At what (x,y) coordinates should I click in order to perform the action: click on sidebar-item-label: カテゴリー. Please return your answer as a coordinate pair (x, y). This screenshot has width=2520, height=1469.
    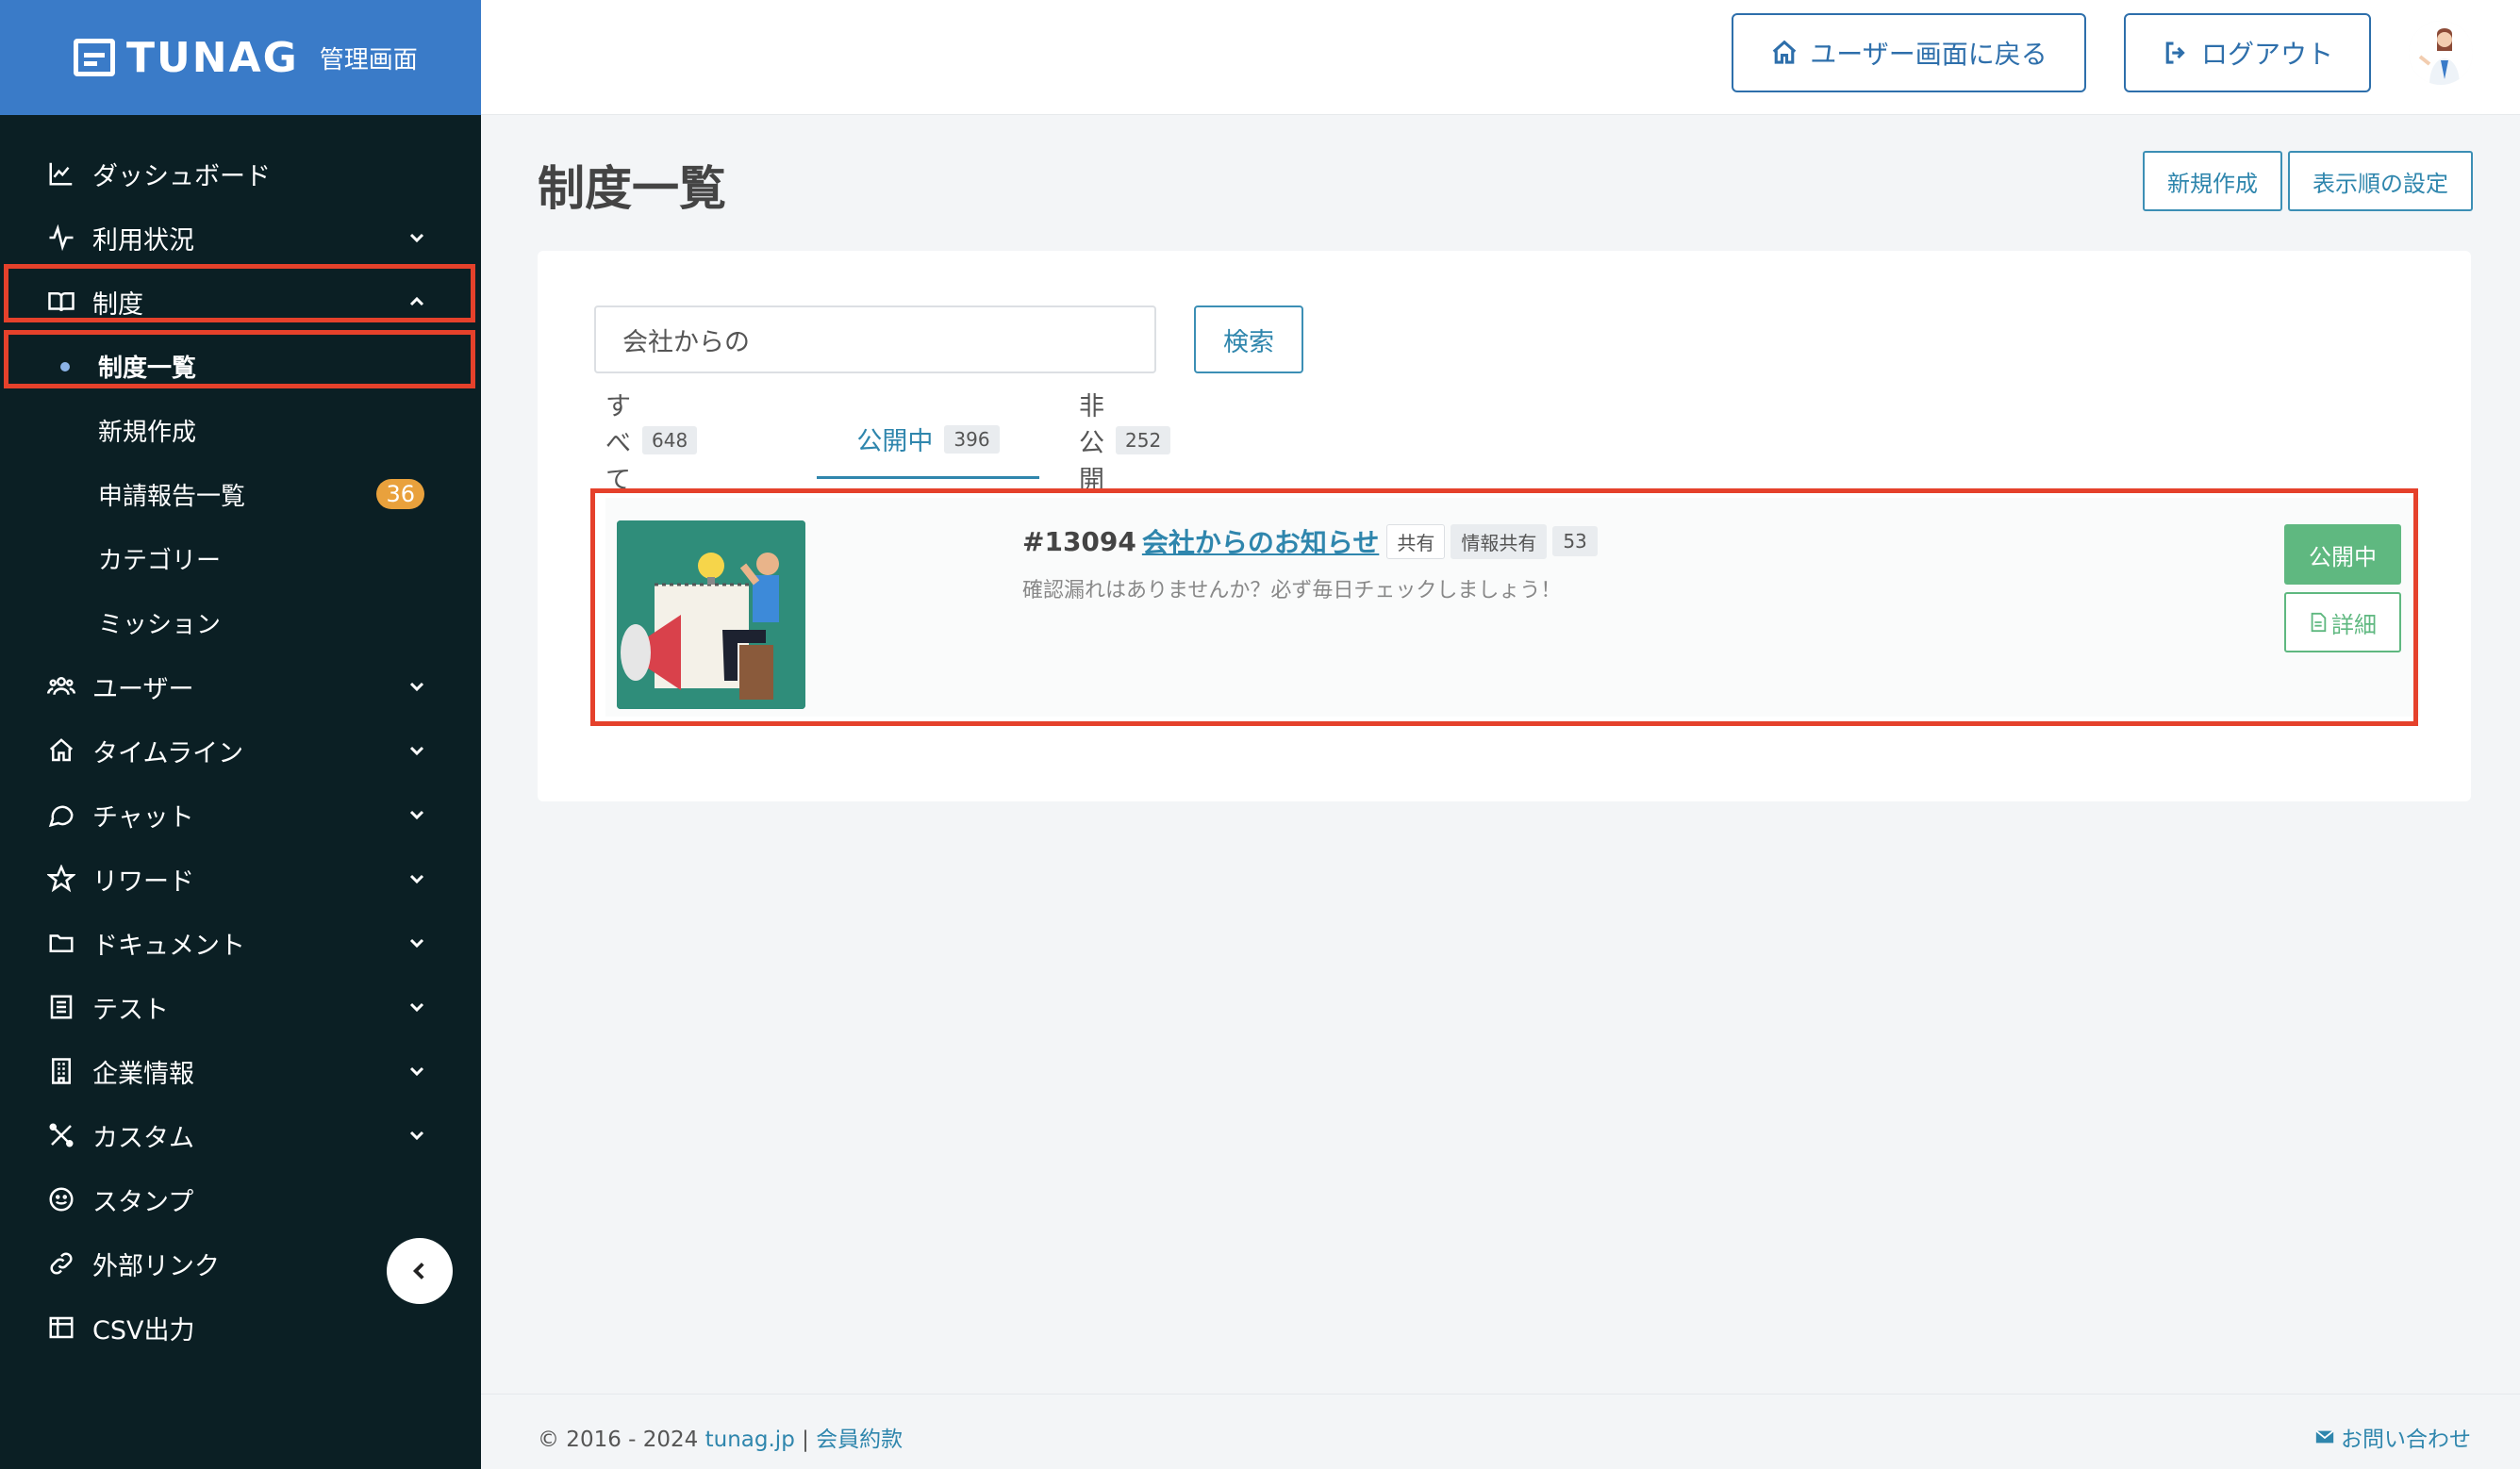
    Looking at the image, I should click on (160, 560).